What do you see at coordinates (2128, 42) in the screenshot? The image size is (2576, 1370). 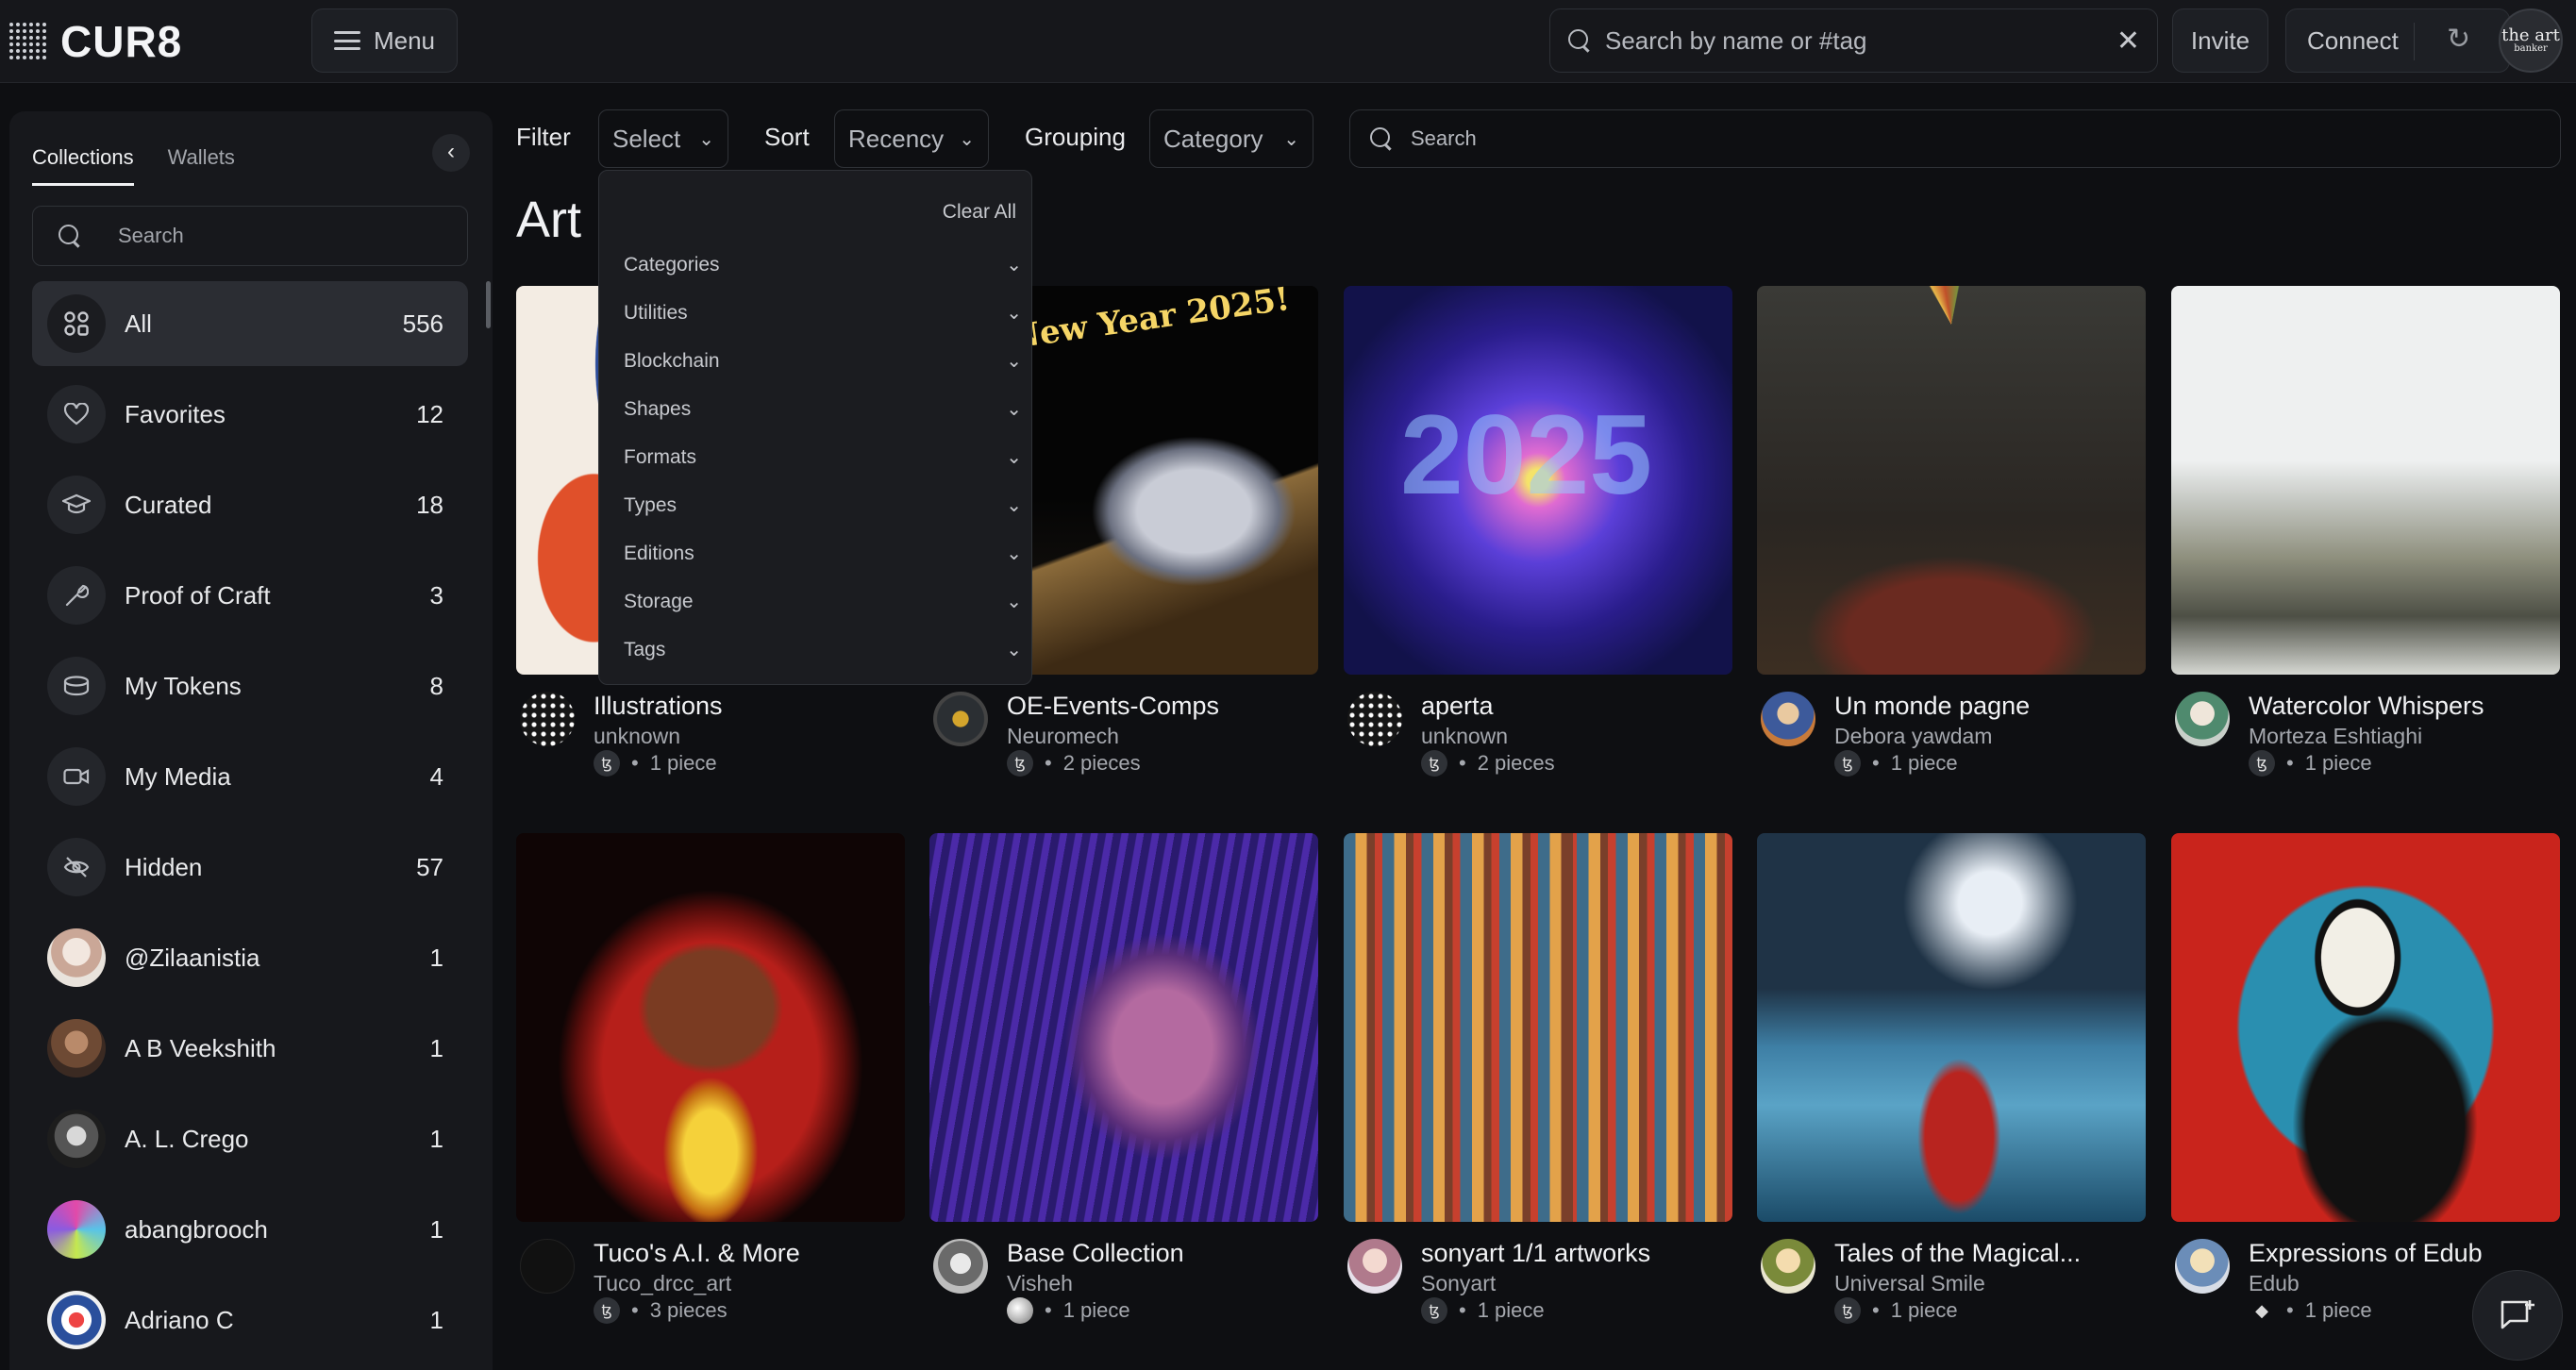 I see `clear-search-icon: ✕` at bounding box center [2128, 42].